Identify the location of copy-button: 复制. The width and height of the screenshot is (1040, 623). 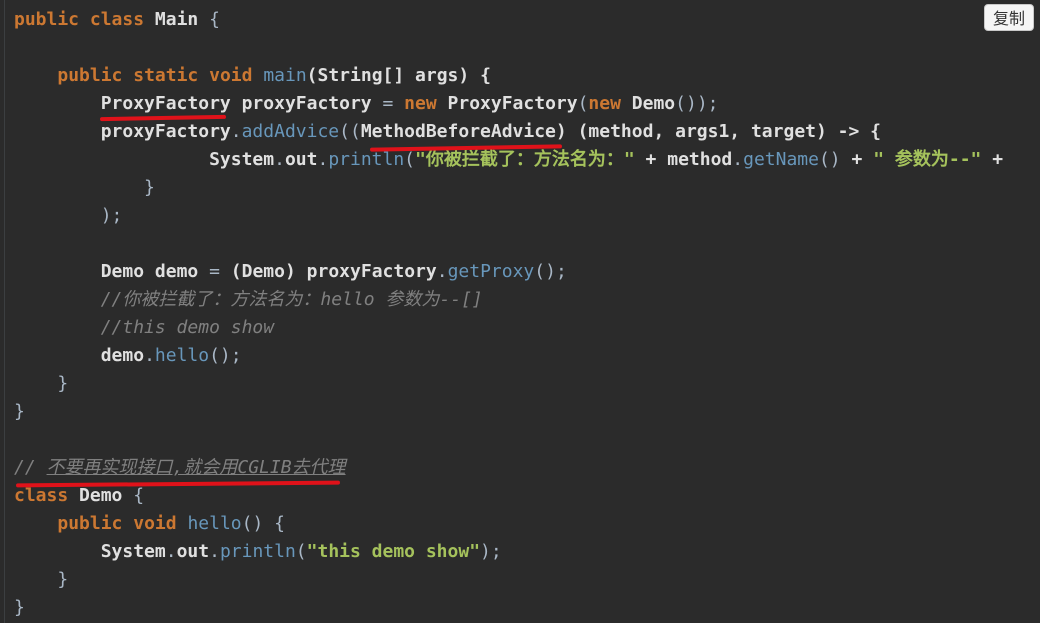
(1009, 17).